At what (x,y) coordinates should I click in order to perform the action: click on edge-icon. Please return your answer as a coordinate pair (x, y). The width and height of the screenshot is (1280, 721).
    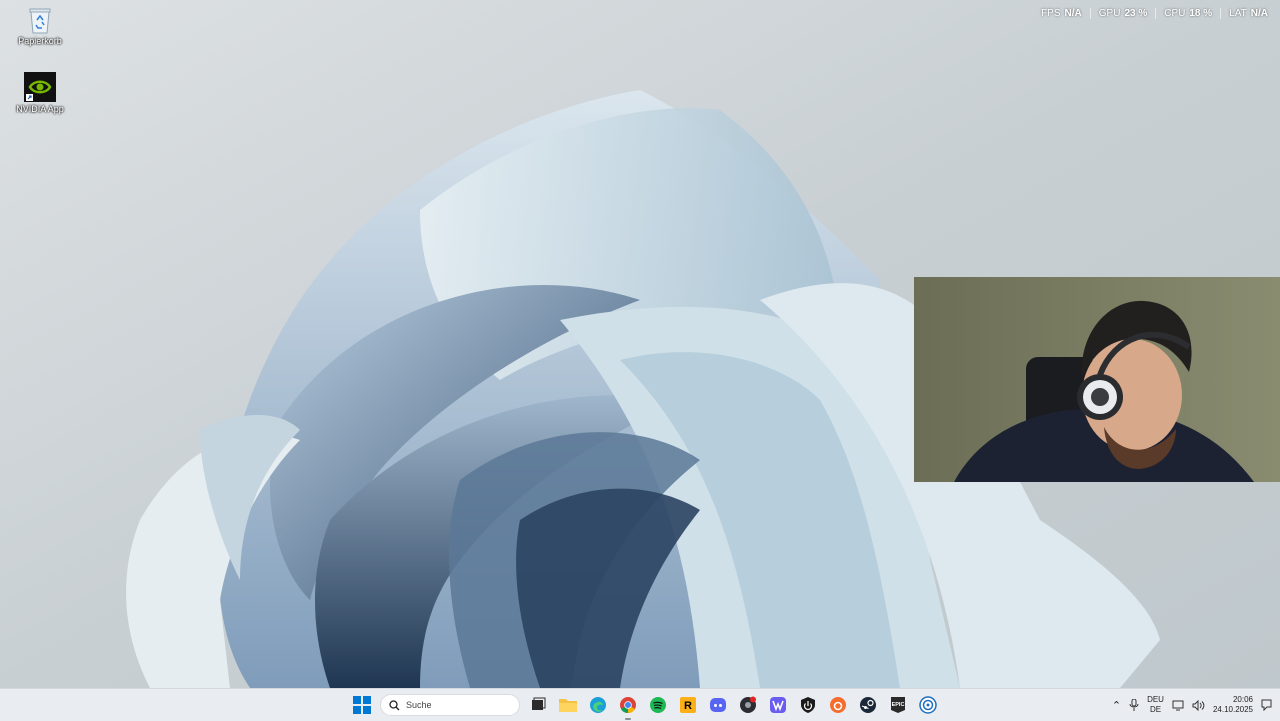
    Looking at the image, I should click on (598, 705).